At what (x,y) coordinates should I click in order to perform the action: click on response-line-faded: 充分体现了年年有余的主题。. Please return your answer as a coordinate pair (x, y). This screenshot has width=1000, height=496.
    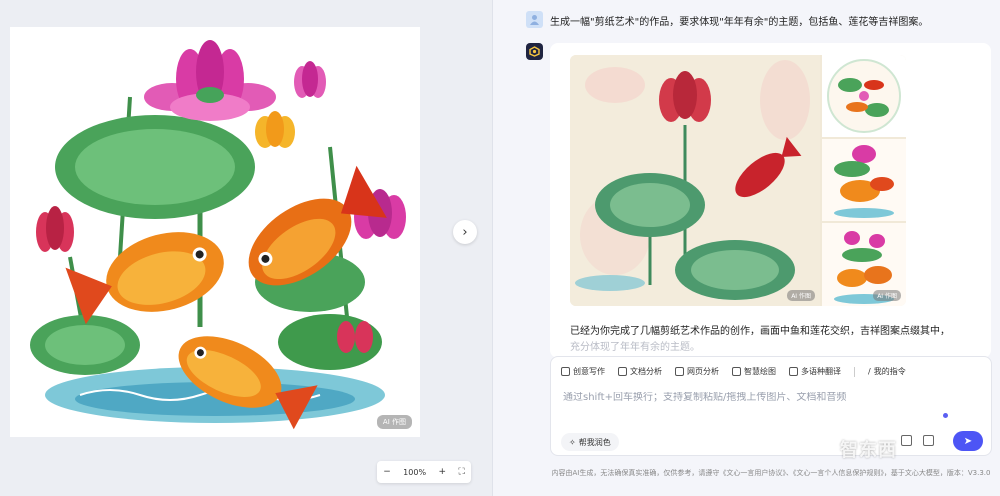
    Looking at the image, I should click on (635, 347).